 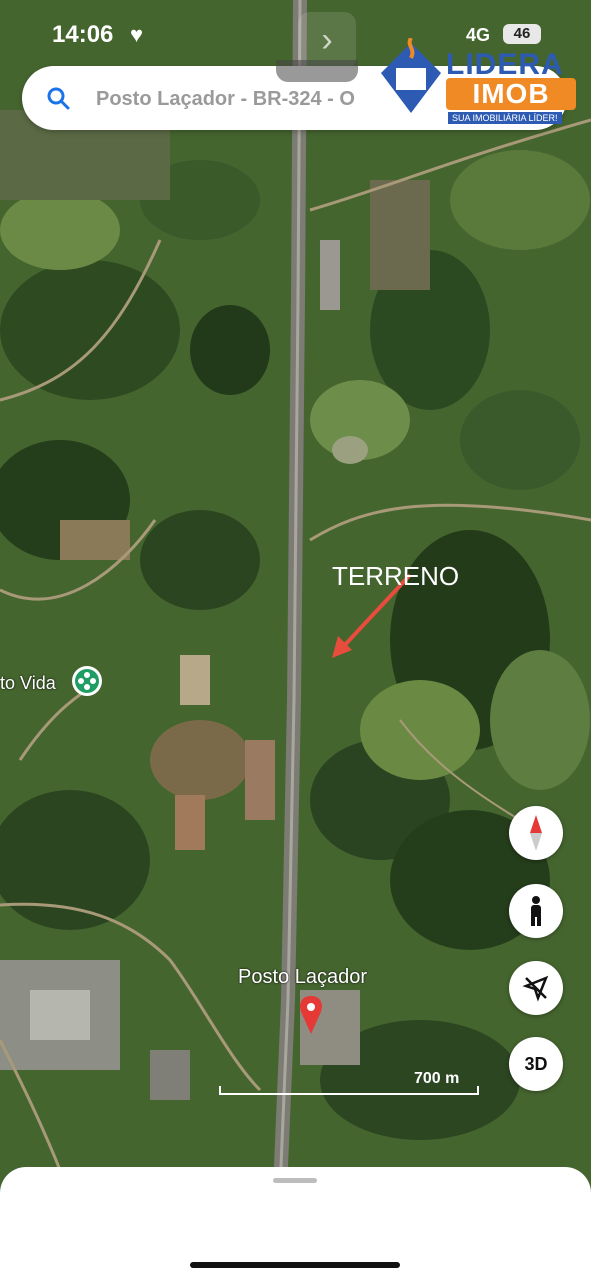 I want to click on compass-icon, so click(x=536, y=833).